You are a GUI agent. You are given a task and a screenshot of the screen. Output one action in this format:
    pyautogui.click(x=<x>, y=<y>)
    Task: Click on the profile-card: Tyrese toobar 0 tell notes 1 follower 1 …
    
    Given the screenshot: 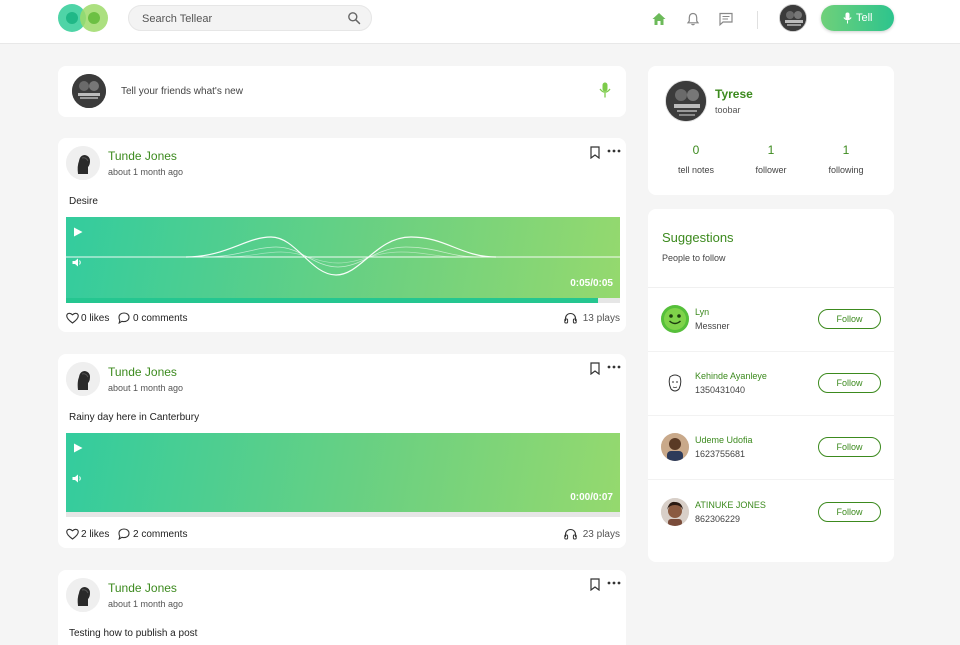 What is the action you would take?
    pyautogui.click(x=771, y=130)
    